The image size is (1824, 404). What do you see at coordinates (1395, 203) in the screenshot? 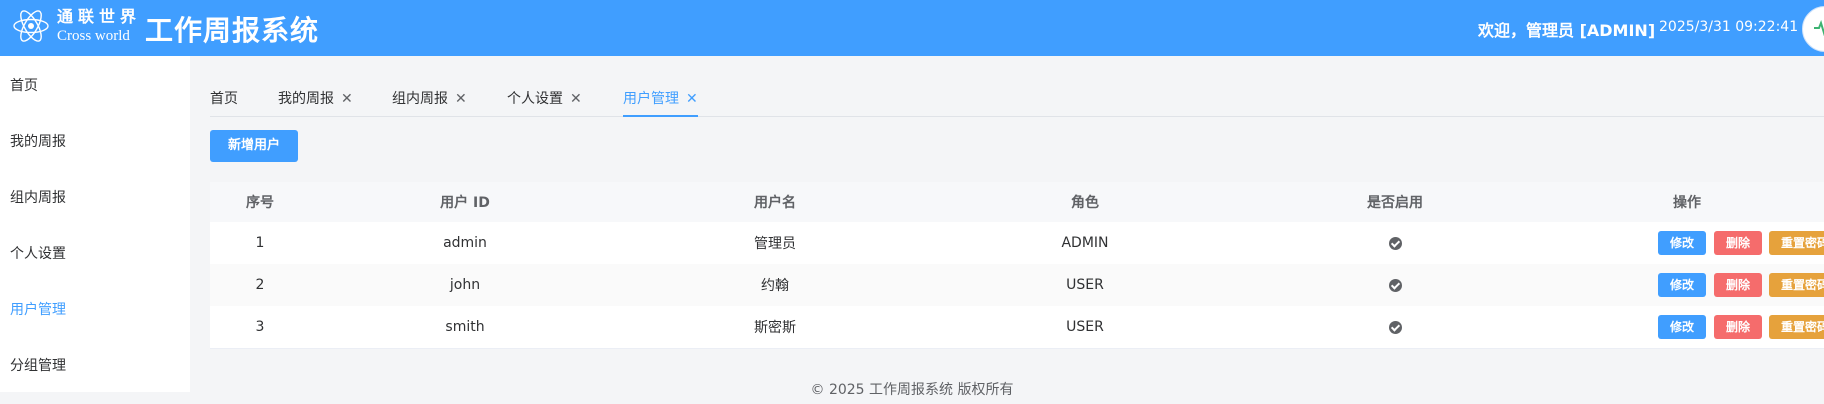
I see `column-header-enabled: 是否启用` at bounding box center [1395, 203].